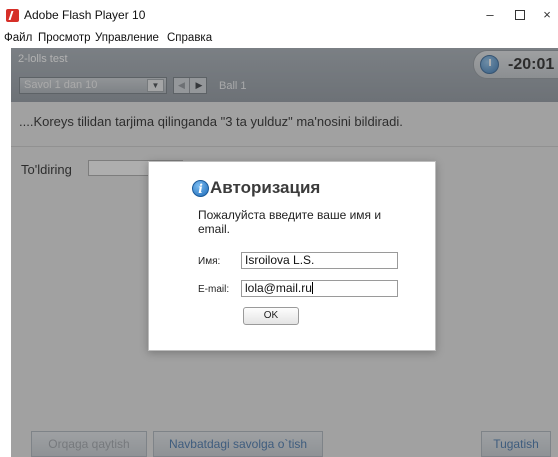 Image resolution: width=558 pixels, height=457 pixels. What do you see at coordinates (18, 38) in the screenshot?
I see `menu-item-file: Файл` at bounding box center [18, 38].